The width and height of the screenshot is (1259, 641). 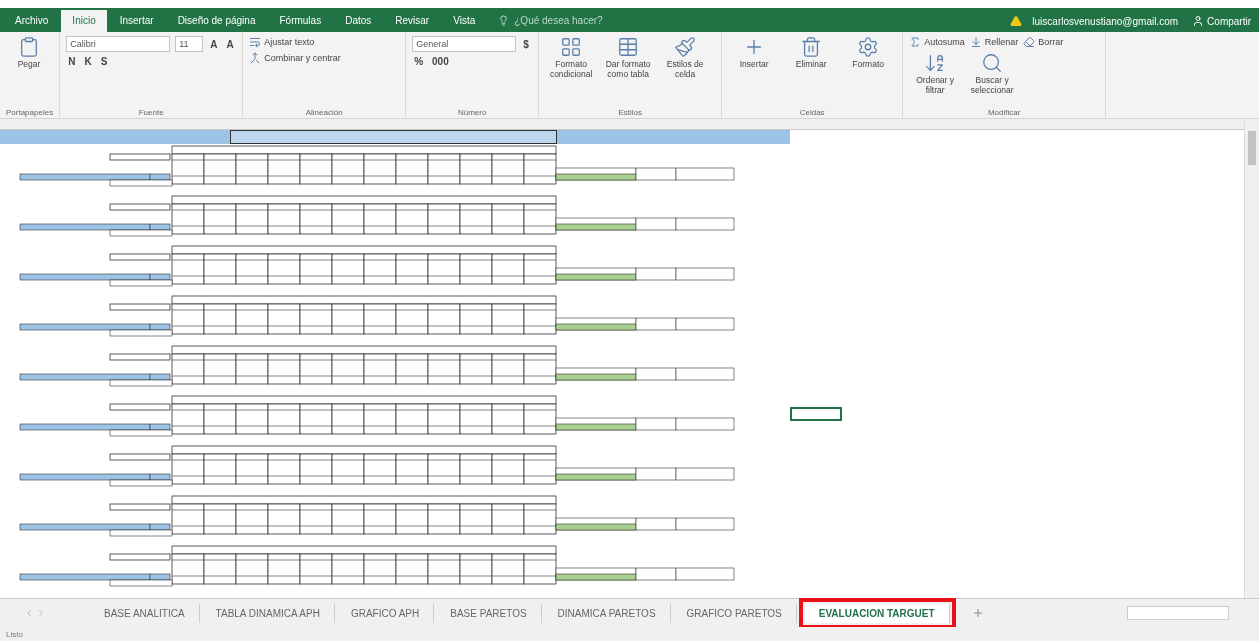 I want to click on group-label: Modificar, so click(x=1004, y=112).